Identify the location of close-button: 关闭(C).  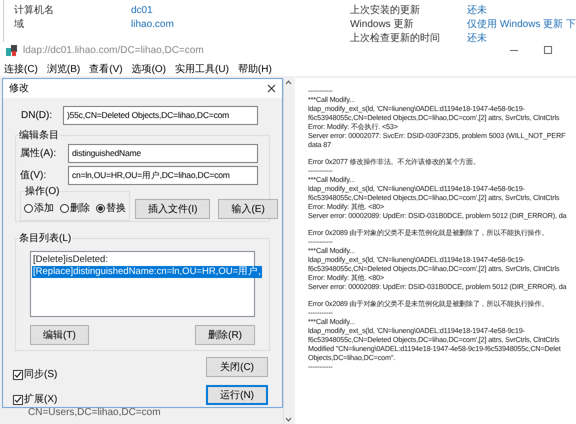
(237, 367).